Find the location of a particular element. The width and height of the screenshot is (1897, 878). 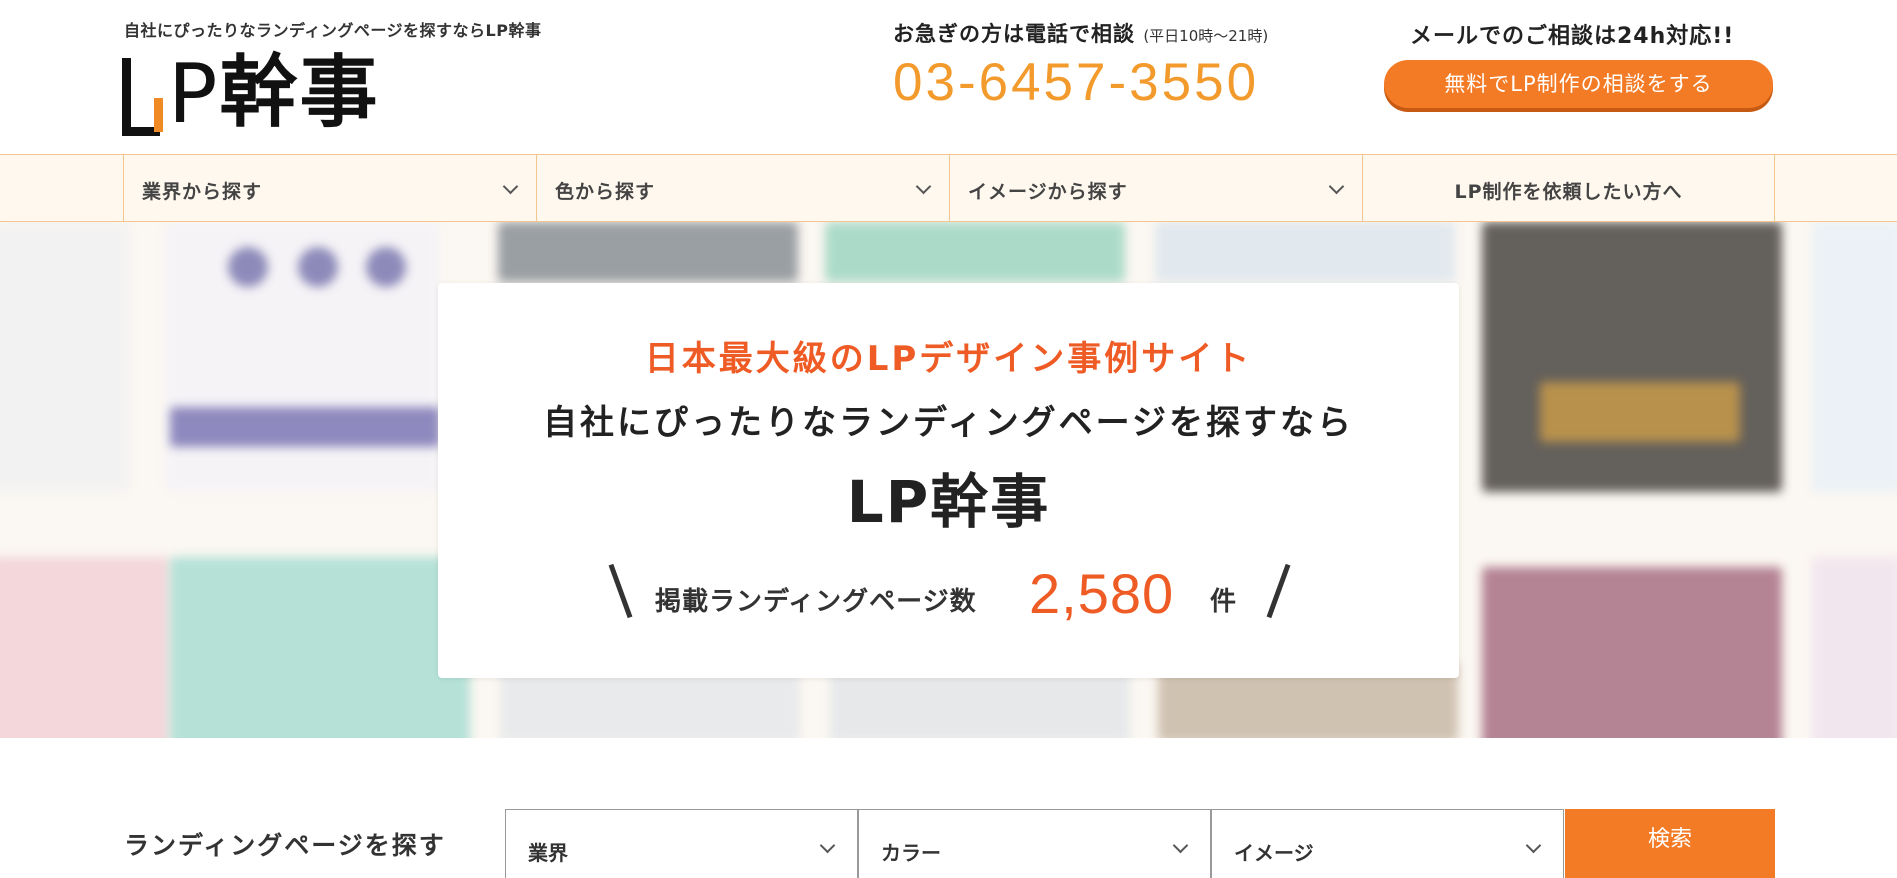

lp-count: 掲載ランディングページ数 2,580 件 is located at coordinates (948, 590).